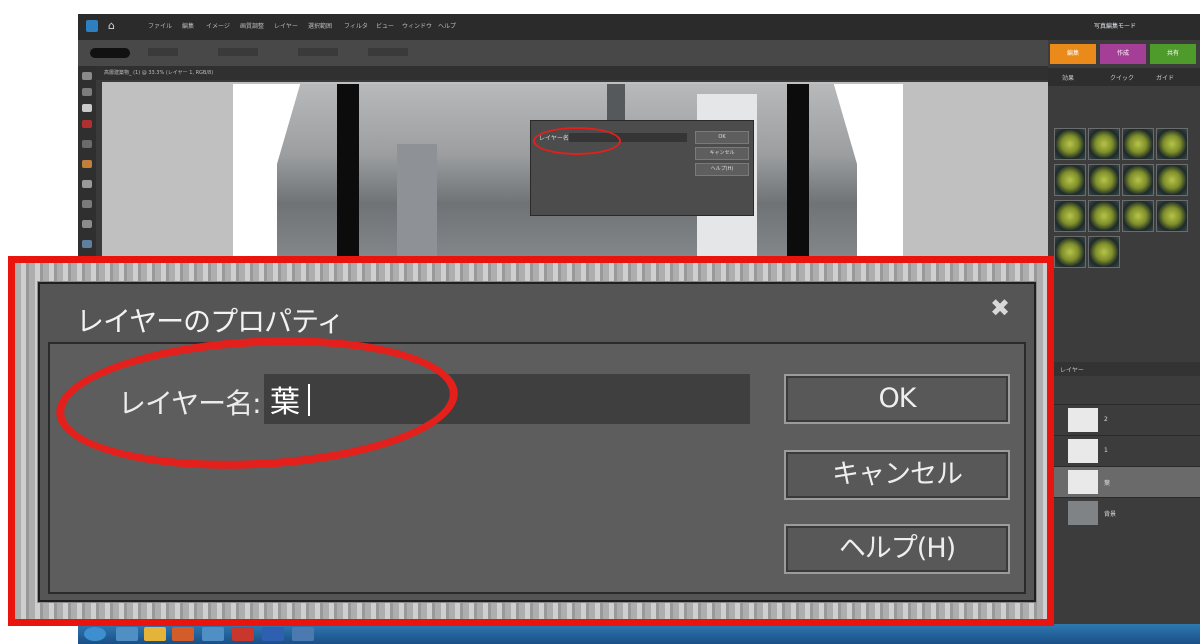  I want to click on subtab-guide: ガイド, so click(1165, 77).